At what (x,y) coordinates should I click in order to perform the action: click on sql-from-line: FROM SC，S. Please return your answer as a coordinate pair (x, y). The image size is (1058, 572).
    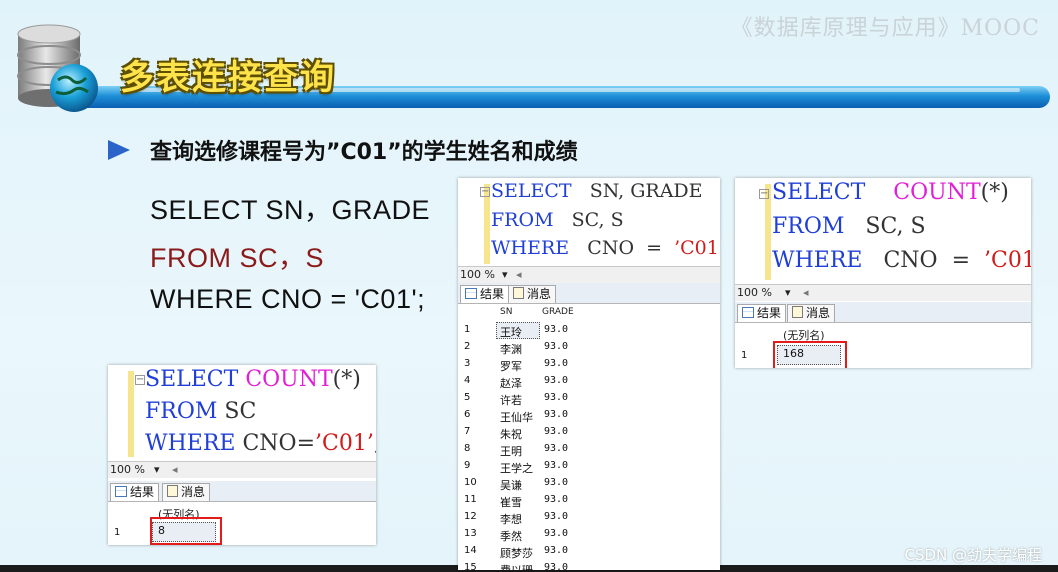
    Looking at the image, I should click on (237, 258).